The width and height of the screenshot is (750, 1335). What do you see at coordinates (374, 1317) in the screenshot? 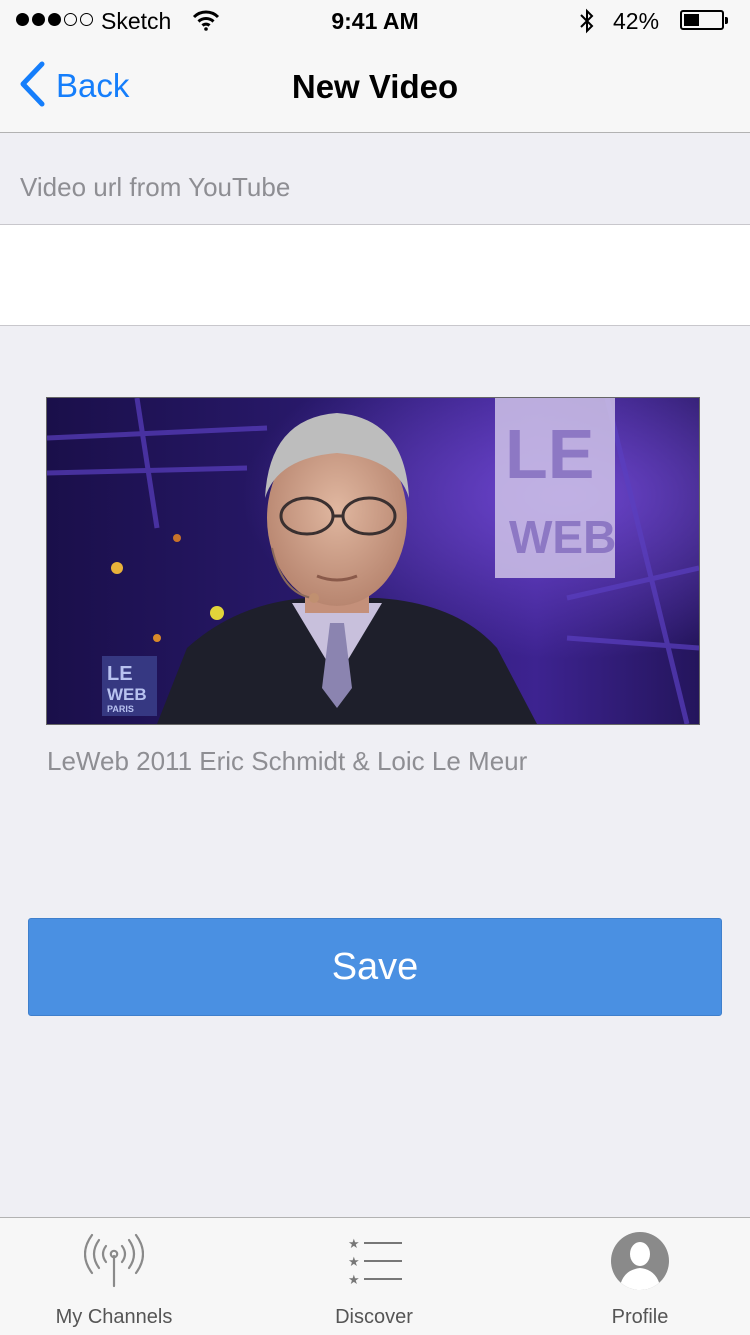
I see `tab-label: Discover` at bounding box center [374, 1317].